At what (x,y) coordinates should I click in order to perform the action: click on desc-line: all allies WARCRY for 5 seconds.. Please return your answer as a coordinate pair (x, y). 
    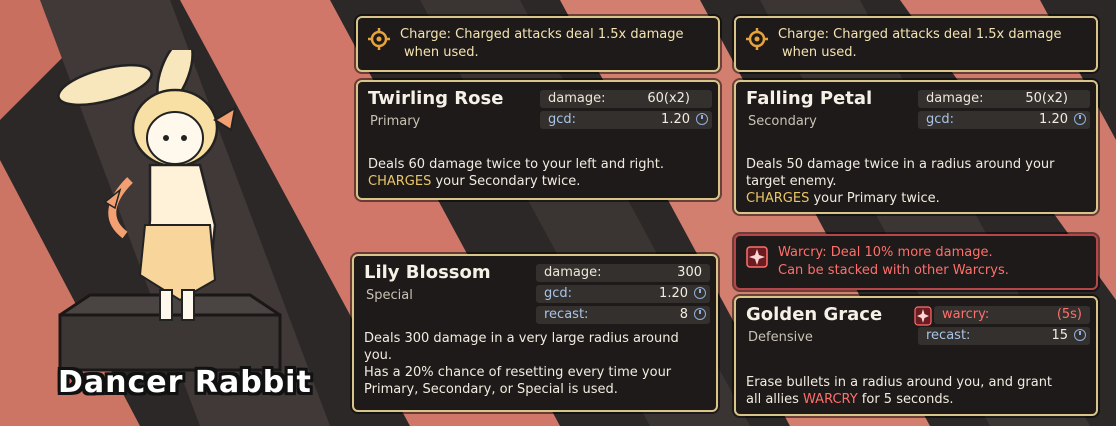
    Looking at the image, I should click on (899, 399).